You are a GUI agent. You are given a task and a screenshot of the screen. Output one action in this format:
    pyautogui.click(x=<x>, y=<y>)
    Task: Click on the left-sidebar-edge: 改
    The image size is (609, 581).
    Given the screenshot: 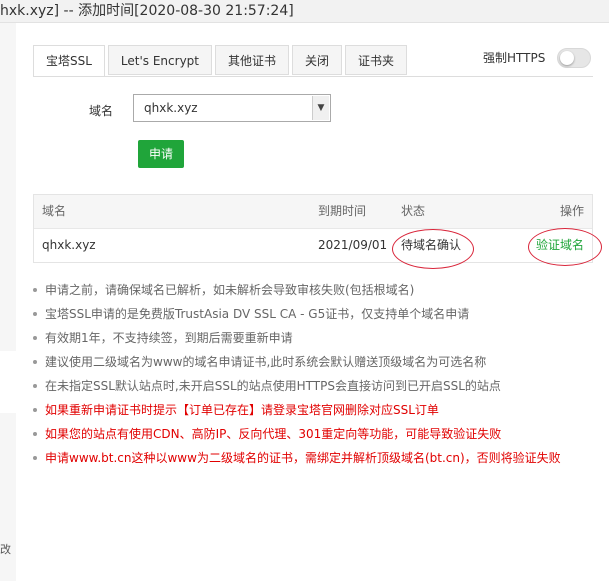 What is the action you would take?
    pyautogui.click(x=8, y=302)
    